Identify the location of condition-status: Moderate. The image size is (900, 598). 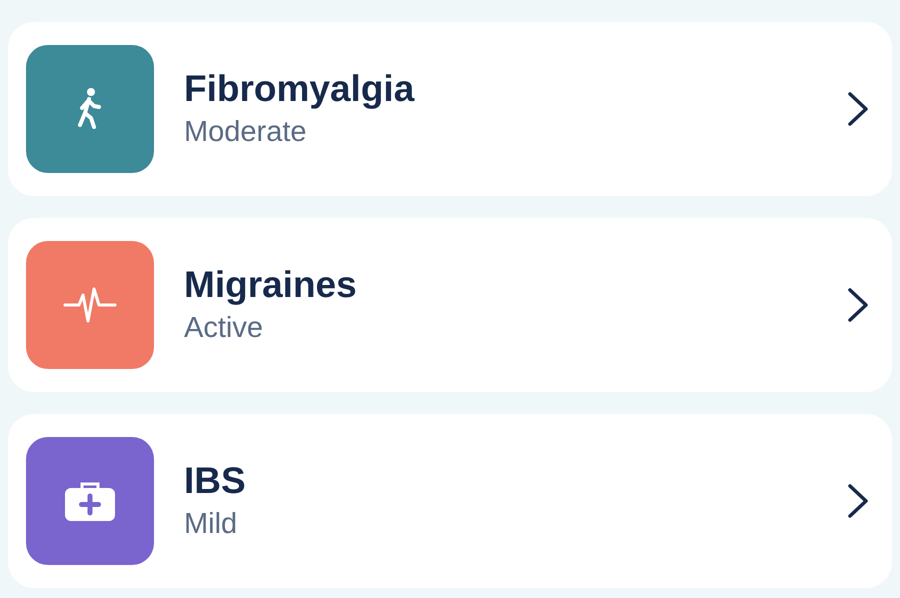
(246, 132).